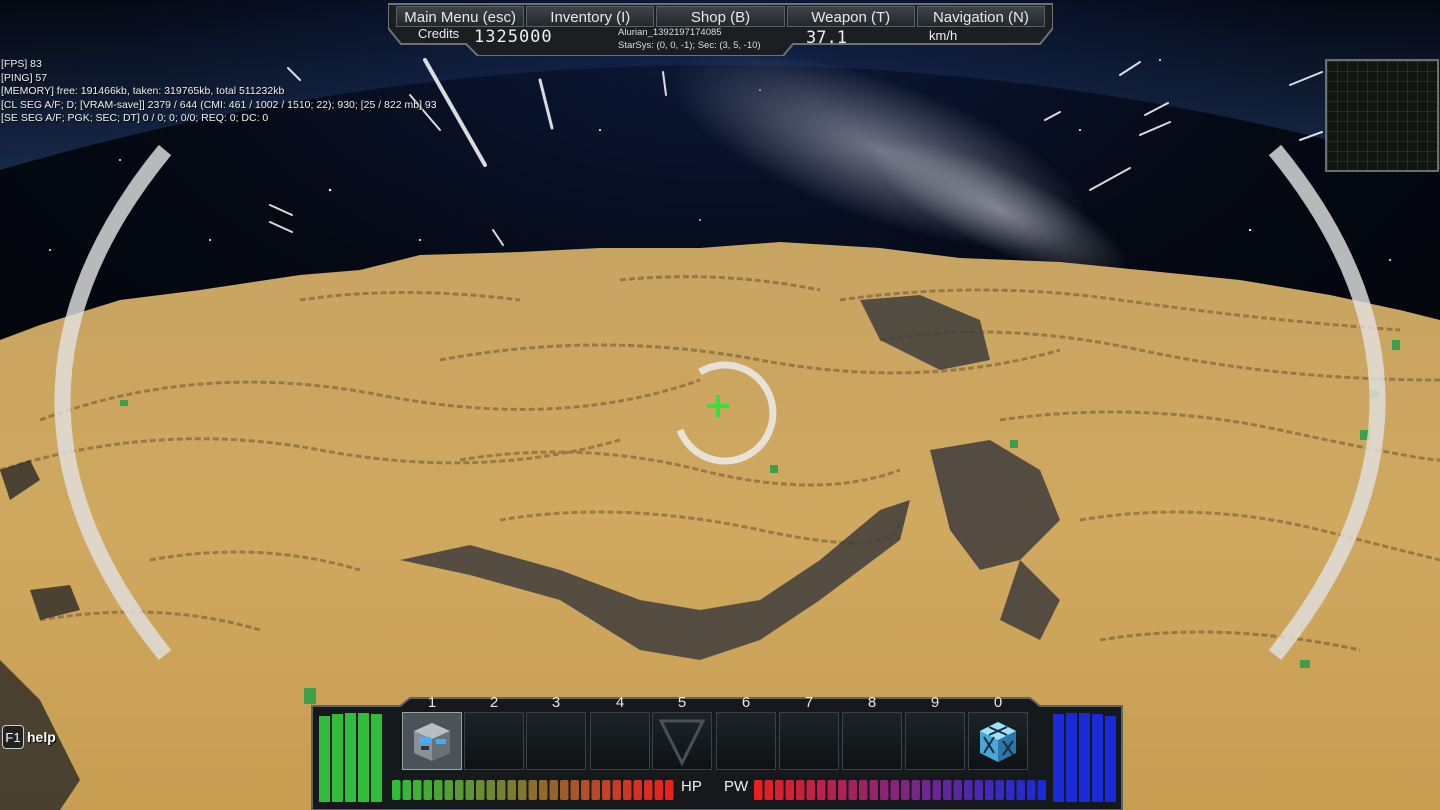 This screenshot has height=810, width=1440. Describe the element at coordinates (432, 702) in the screenshot. I see `slot-number: 1` at that location.